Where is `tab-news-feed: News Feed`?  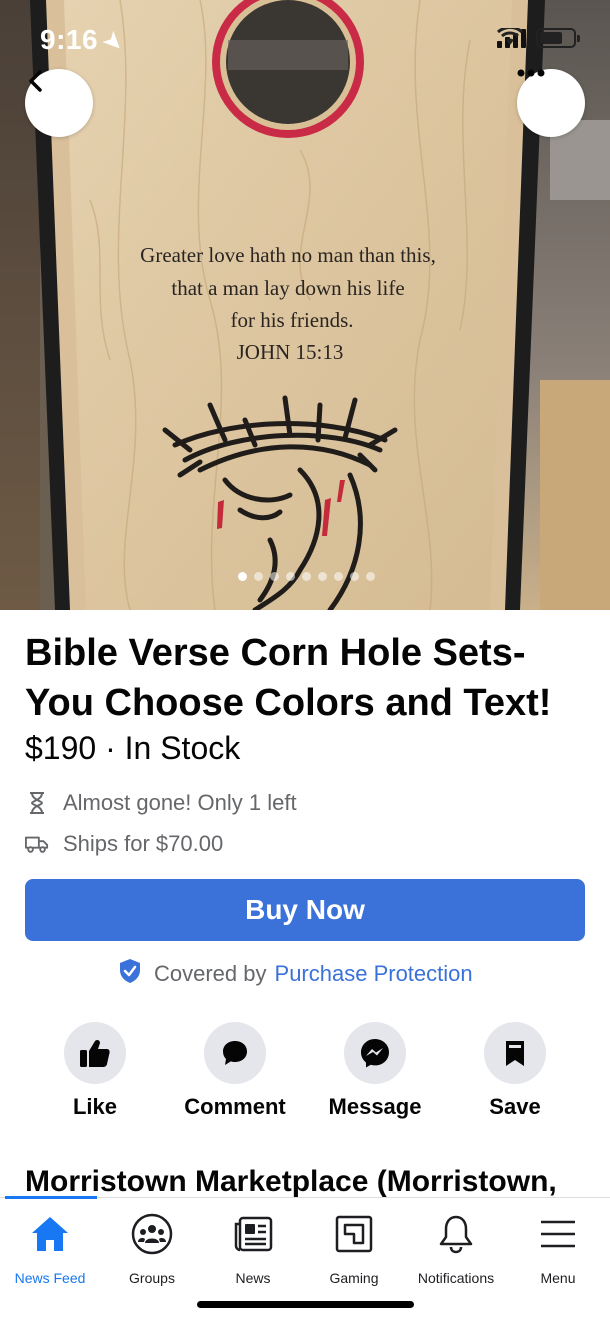 tab-news-feed: News Feed is located at coordinates (52, 1249).